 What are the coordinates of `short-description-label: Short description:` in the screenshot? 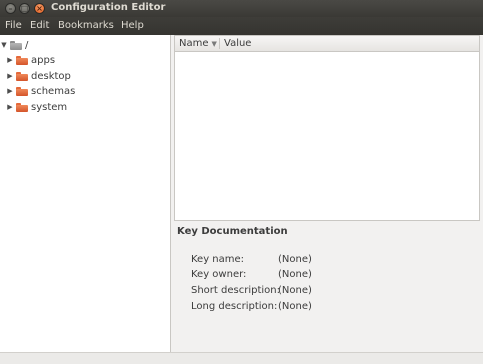 It's located at (235, 290).